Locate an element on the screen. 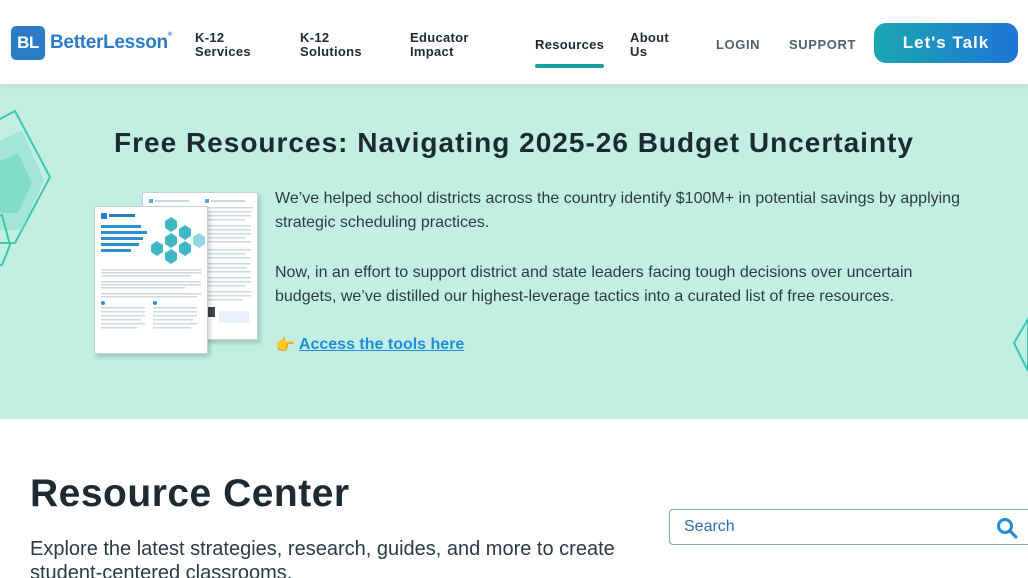 Image resolution: width=1028 pixels, height=578 pixels. nav-k12-services: K-12 Services is located at coordinates (235, 45).